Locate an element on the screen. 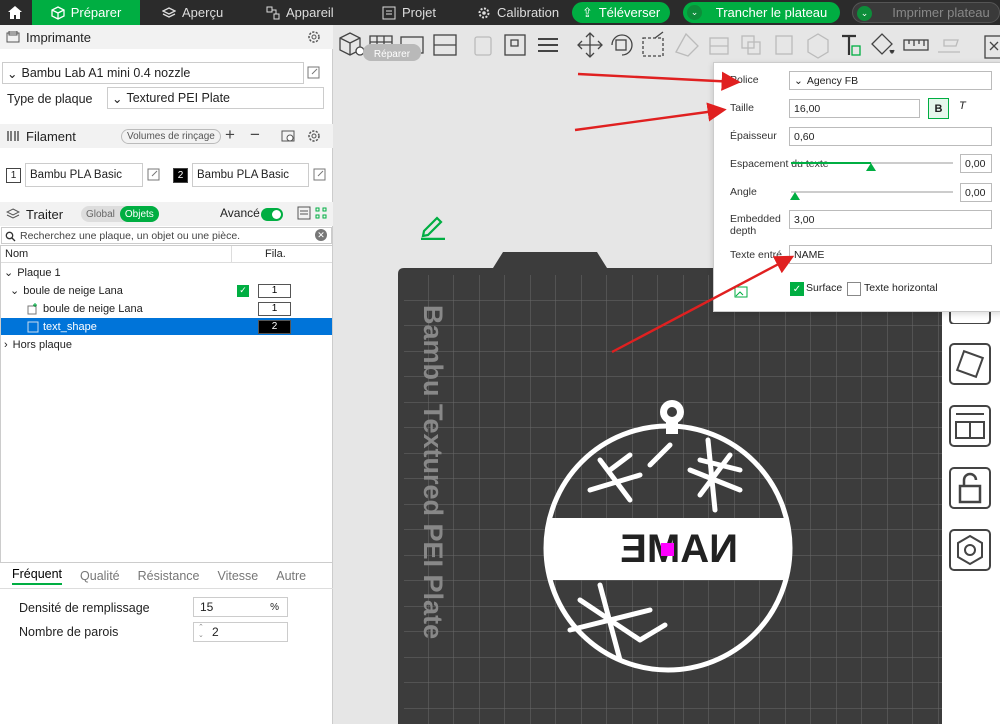  color-paint-icon is located at coordinates (883, 44).